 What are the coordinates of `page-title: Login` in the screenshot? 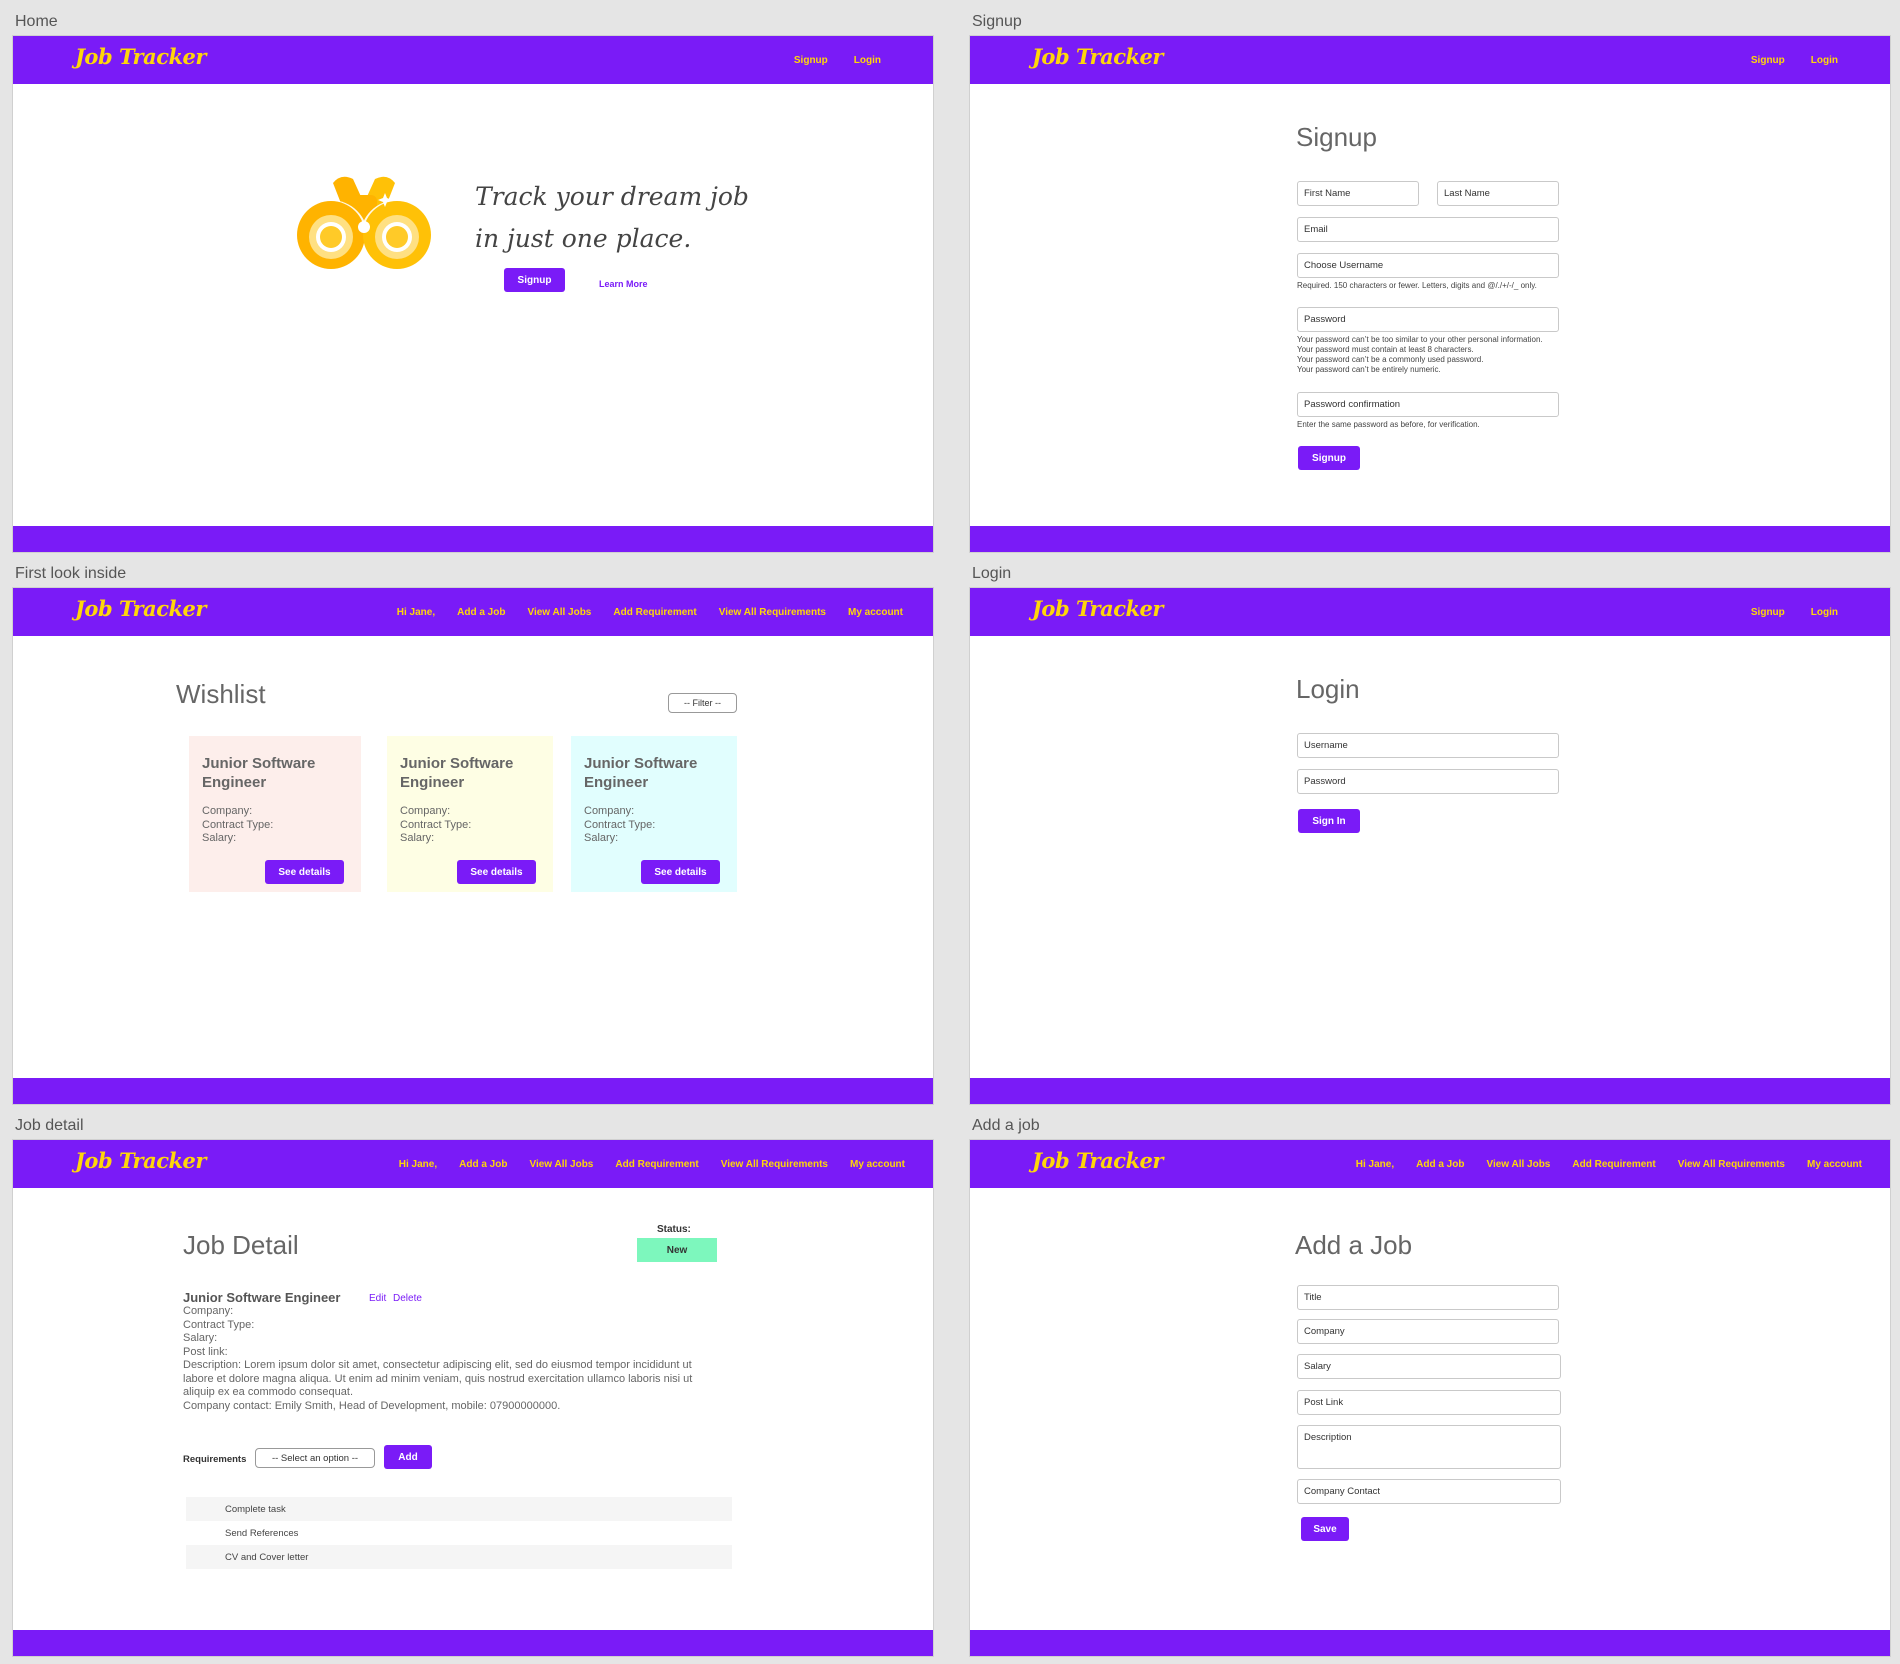 It's located at (1328, 689).